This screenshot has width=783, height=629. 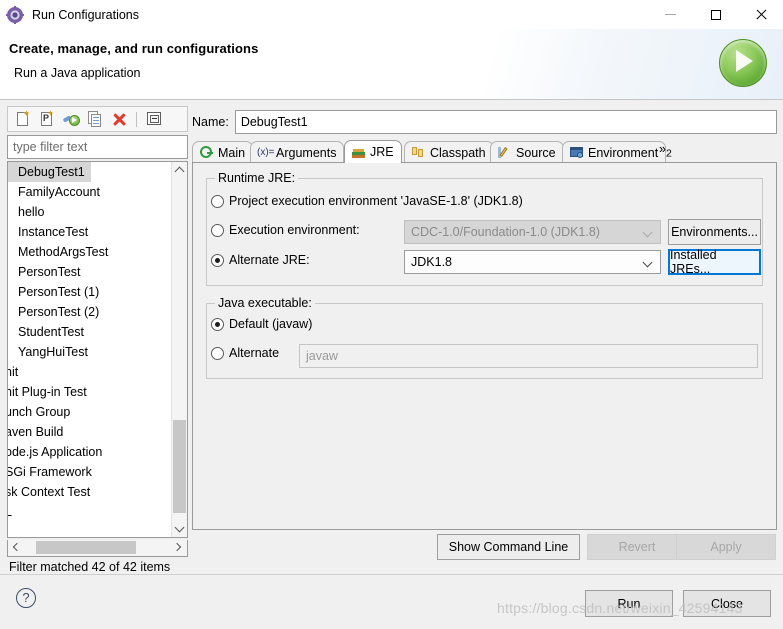 What do you see at coordinates (90, 472) in the screenshot?
I see `list-item: SGi Framework` at bounding box center [90, 472].